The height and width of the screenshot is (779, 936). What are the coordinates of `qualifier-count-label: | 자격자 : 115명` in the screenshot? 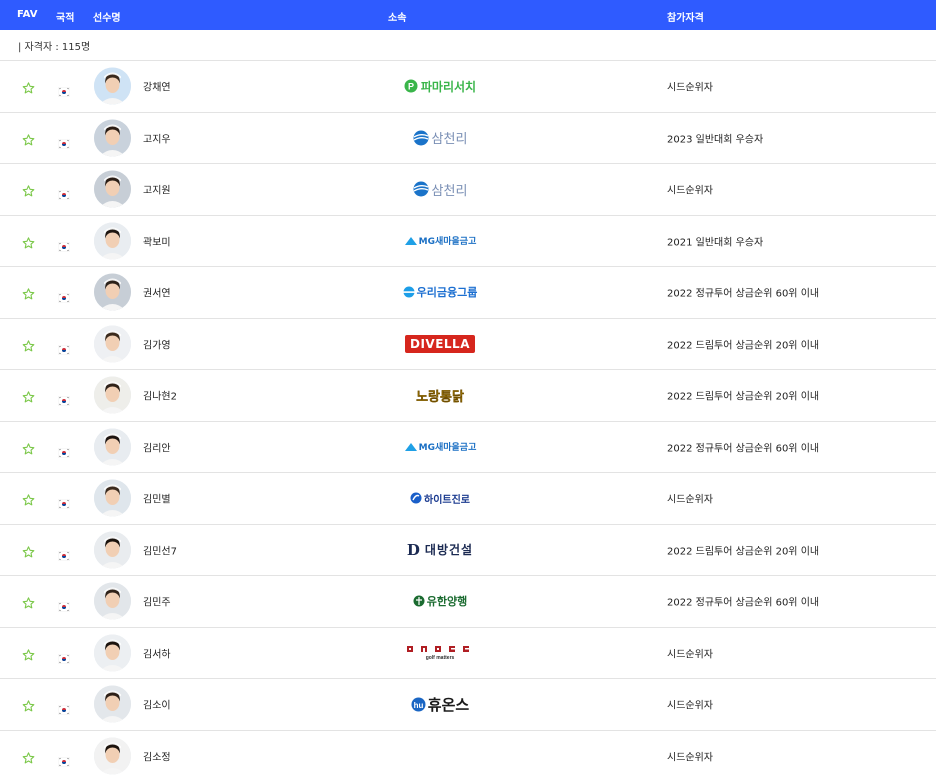 It's located at (54, 47).